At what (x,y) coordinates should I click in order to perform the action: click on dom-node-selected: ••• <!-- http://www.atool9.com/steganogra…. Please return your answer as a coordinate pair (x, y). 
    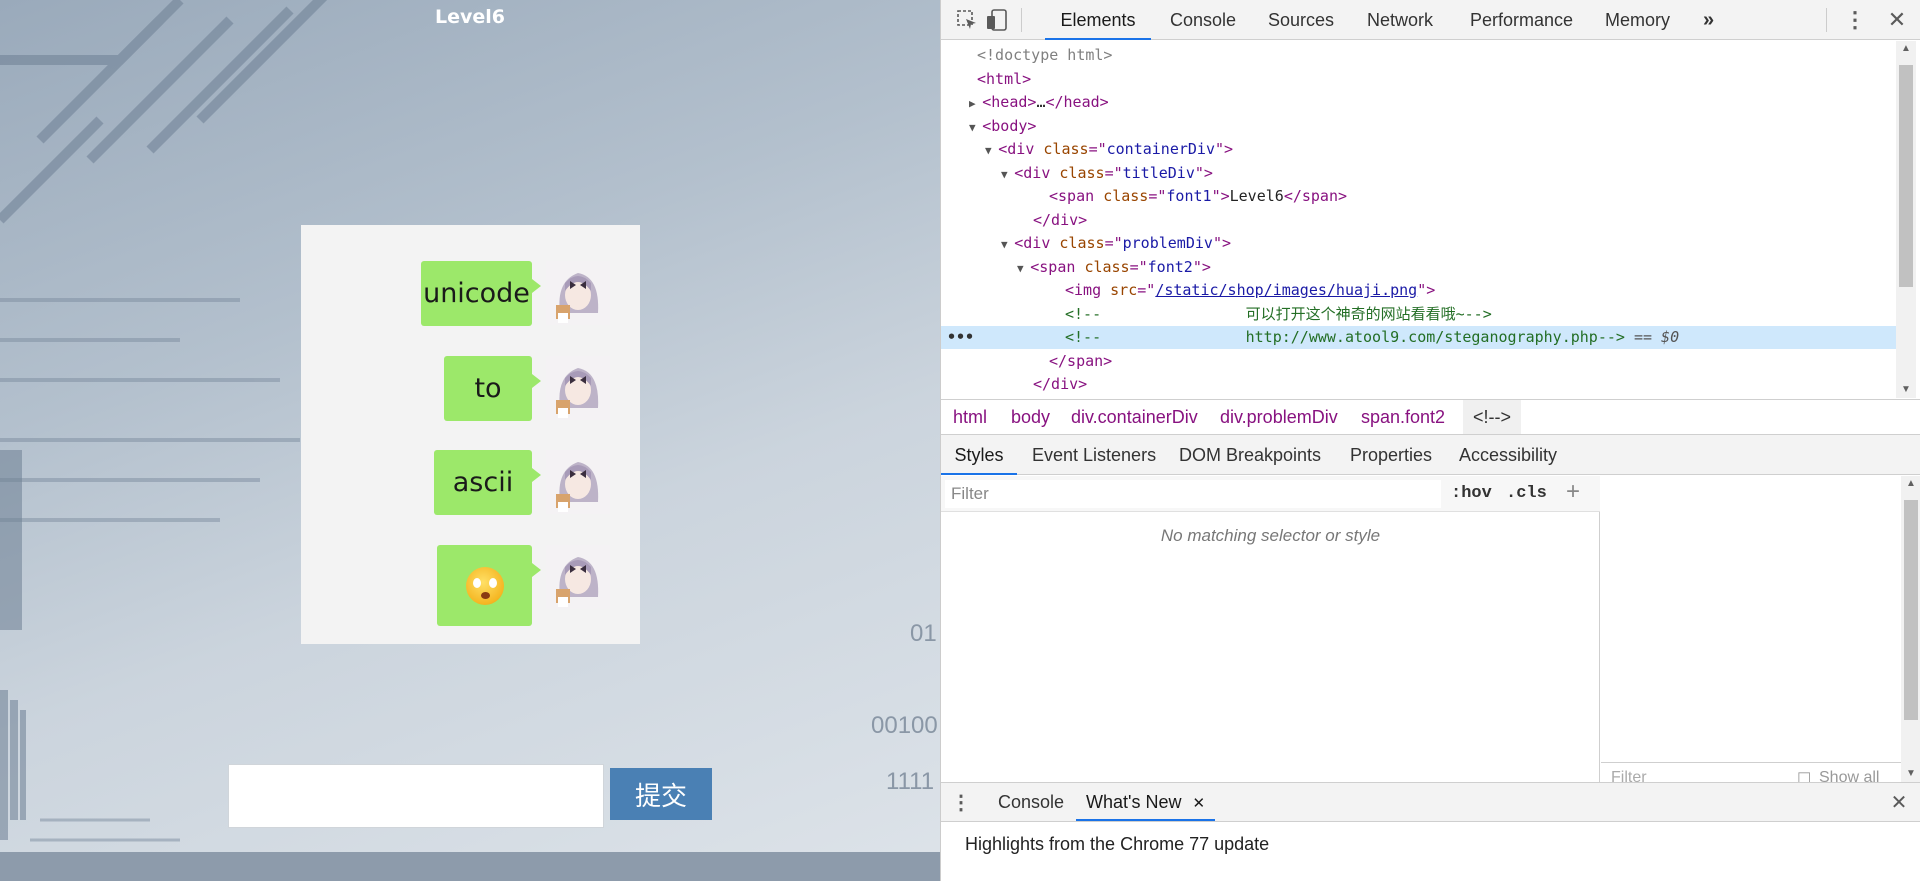
    Looking at the image, I should click on (1418, 337).